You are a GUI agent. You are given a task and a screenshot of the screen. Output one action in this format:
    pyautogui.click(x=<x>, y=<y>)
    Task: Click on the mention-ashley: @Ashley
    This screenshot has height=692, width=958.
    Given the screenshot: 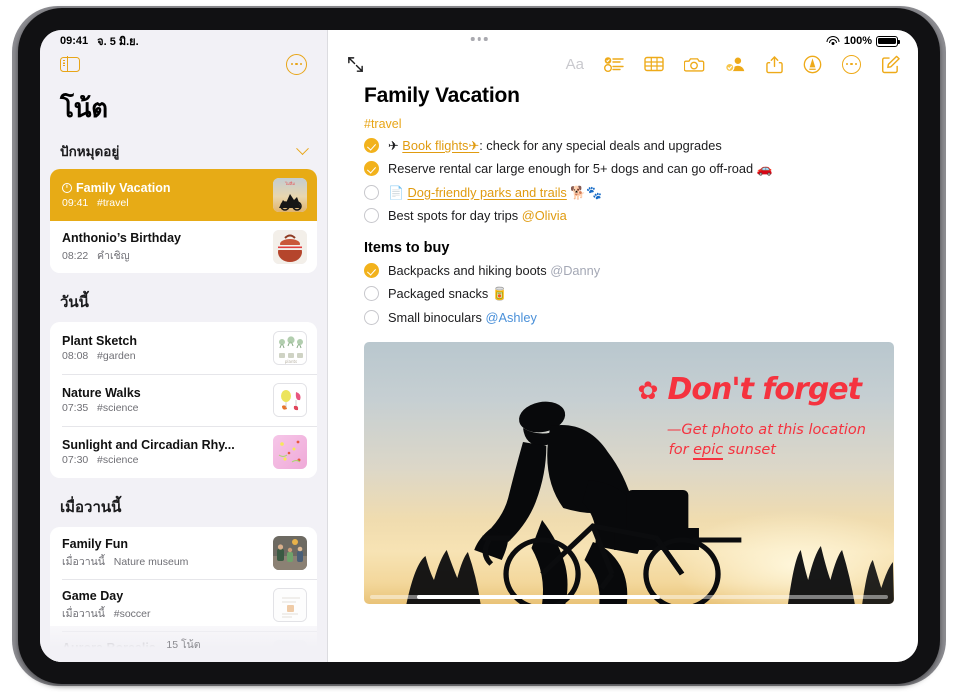 What is the action you would take?
    pyautogui.click(x=510, y=317)
    